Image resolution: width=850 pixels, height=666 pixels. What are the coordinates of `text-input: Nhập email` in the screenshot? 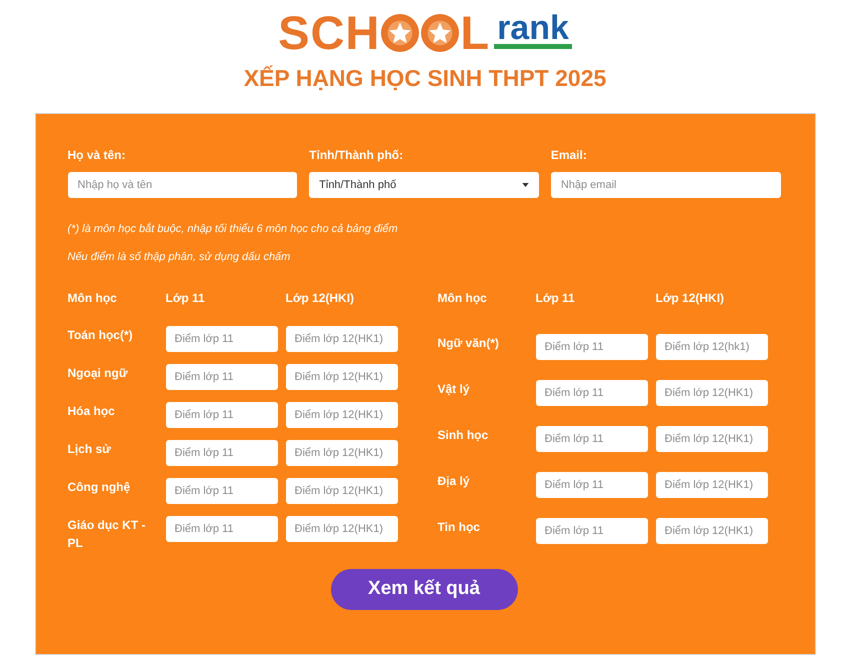 It's located at (665, 185).